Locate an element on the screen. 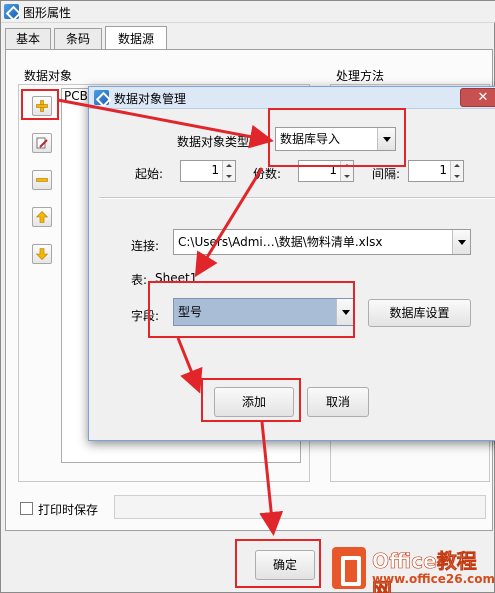  field-select: 型号 is located at coordinates (264, 312).